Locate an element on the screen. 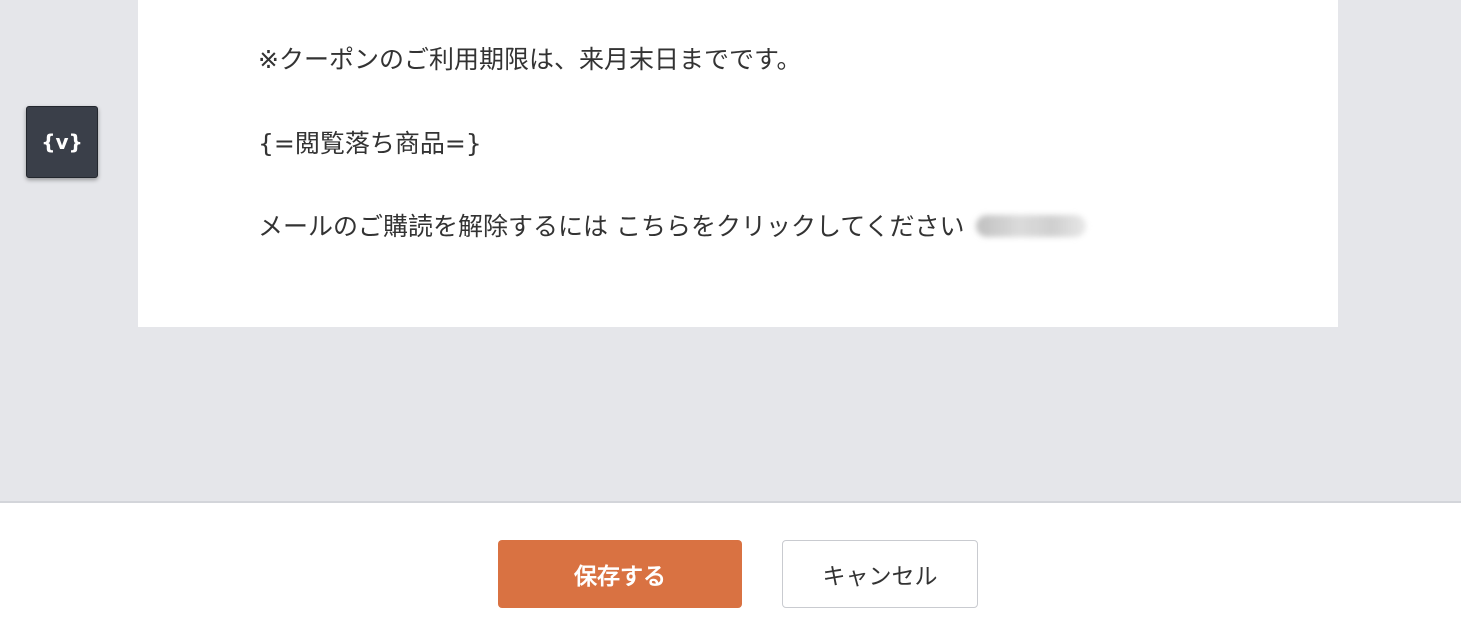  unsubscribe-line: メールのご購読を解除するには こちらをクリックしてください is located at coordinates (672, 226).